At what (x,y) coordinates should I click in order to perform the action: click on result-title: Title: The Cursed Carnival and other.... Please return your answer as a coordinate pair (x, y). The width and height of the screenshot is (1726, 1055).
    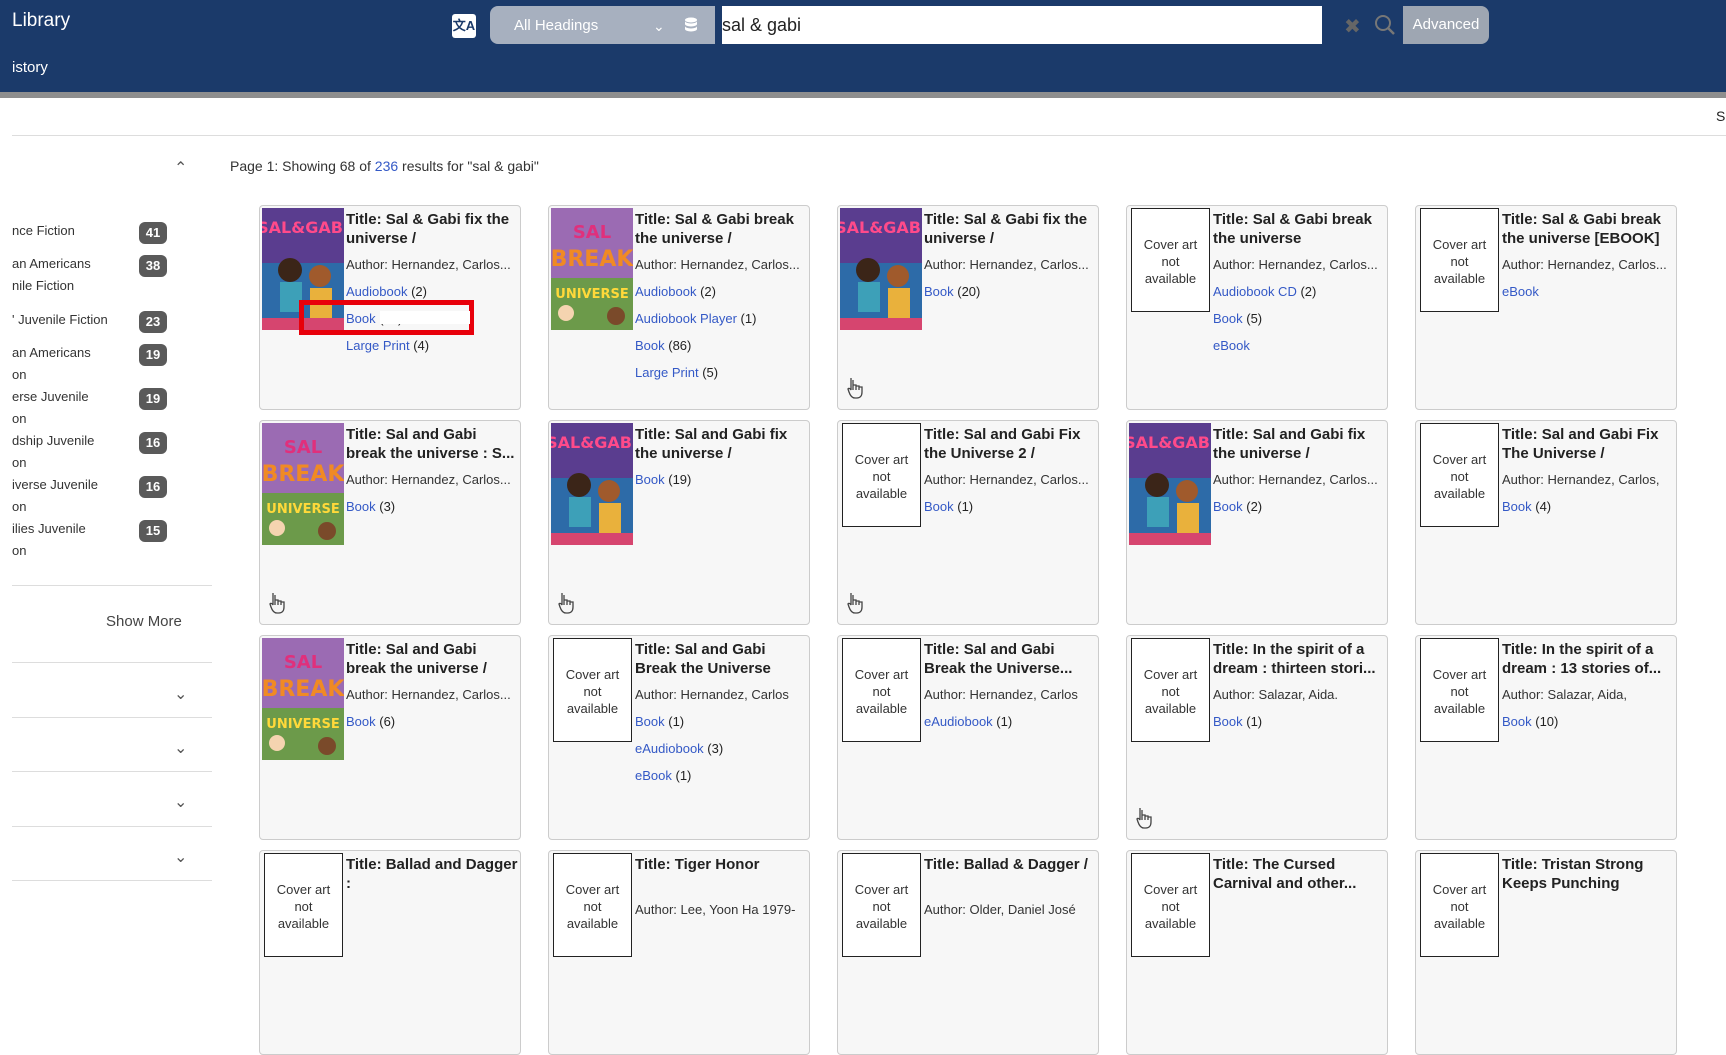
    Looking at the image, I should click on (1299, 874).